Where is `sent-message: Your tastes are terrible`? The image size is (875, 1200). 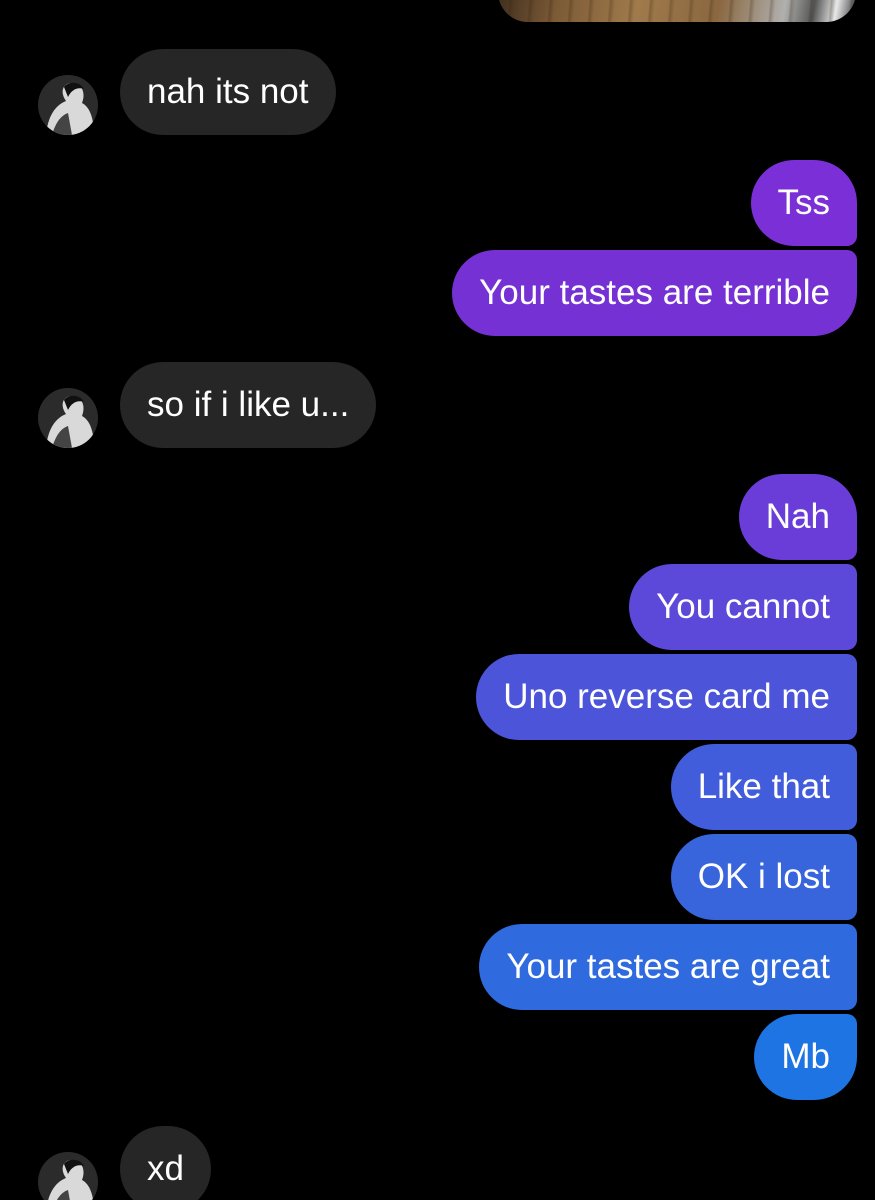 sent-message: Your tastes are terrible is located at coordinates (654, 293).